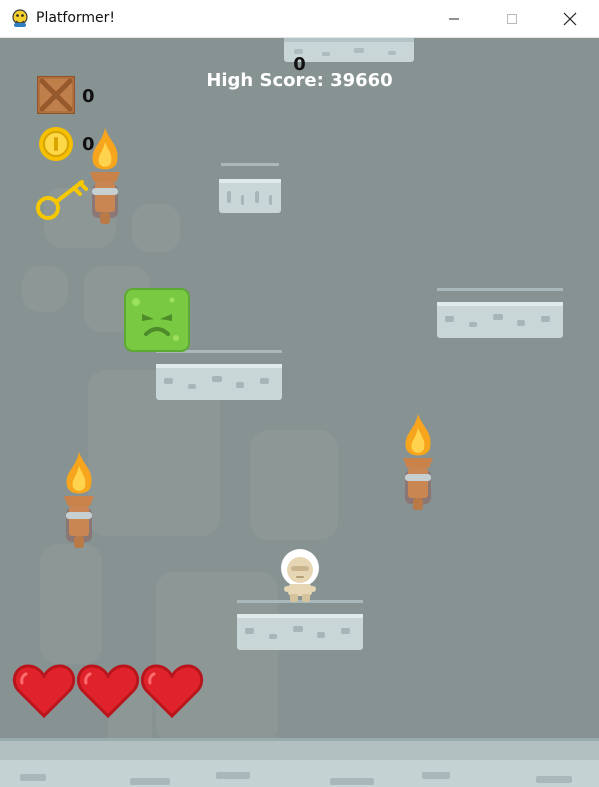 The width and height of the screenshot is (599, 787). Describe the element at coordinates (76, 18) in the screenshot. I see `window-title: Platformer!` at that location.